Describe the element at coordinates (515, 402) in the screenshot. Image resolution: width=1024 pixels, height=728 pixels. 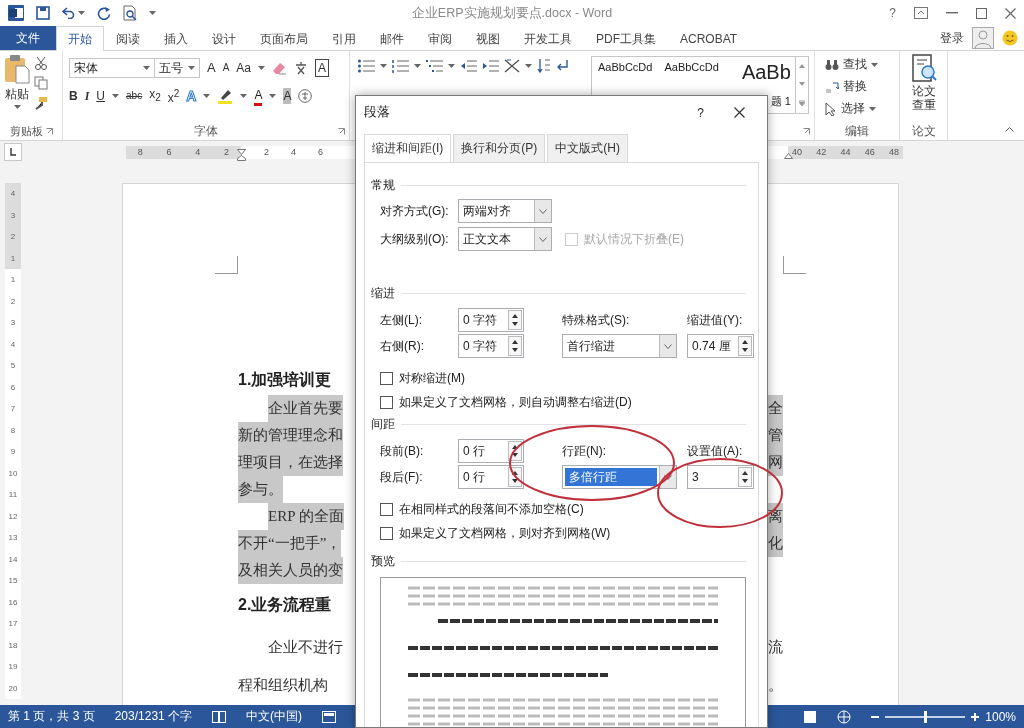
I see `checkbox-label: 如果定义了文档网格，则自动调整右缩进(D)` at that location.